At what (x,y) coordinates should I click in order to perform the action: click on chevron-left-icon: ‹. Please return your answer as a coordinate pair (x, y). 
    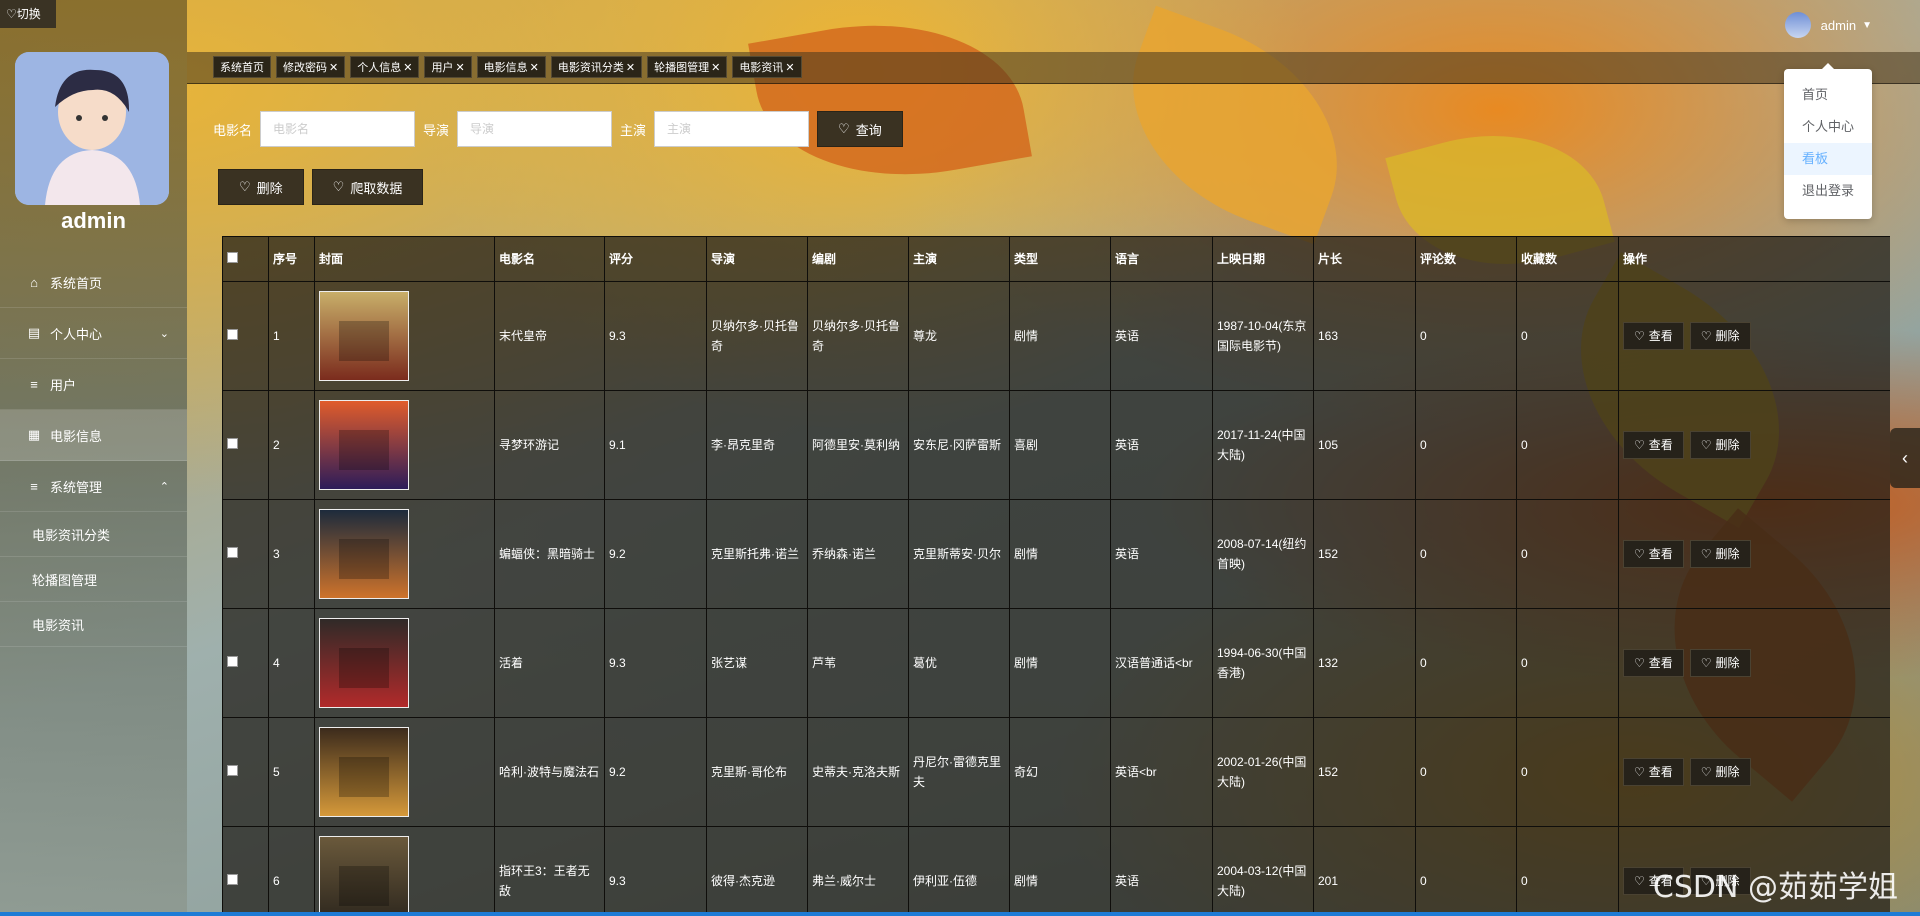
    Looking at the image, I should click on (1905, 457).